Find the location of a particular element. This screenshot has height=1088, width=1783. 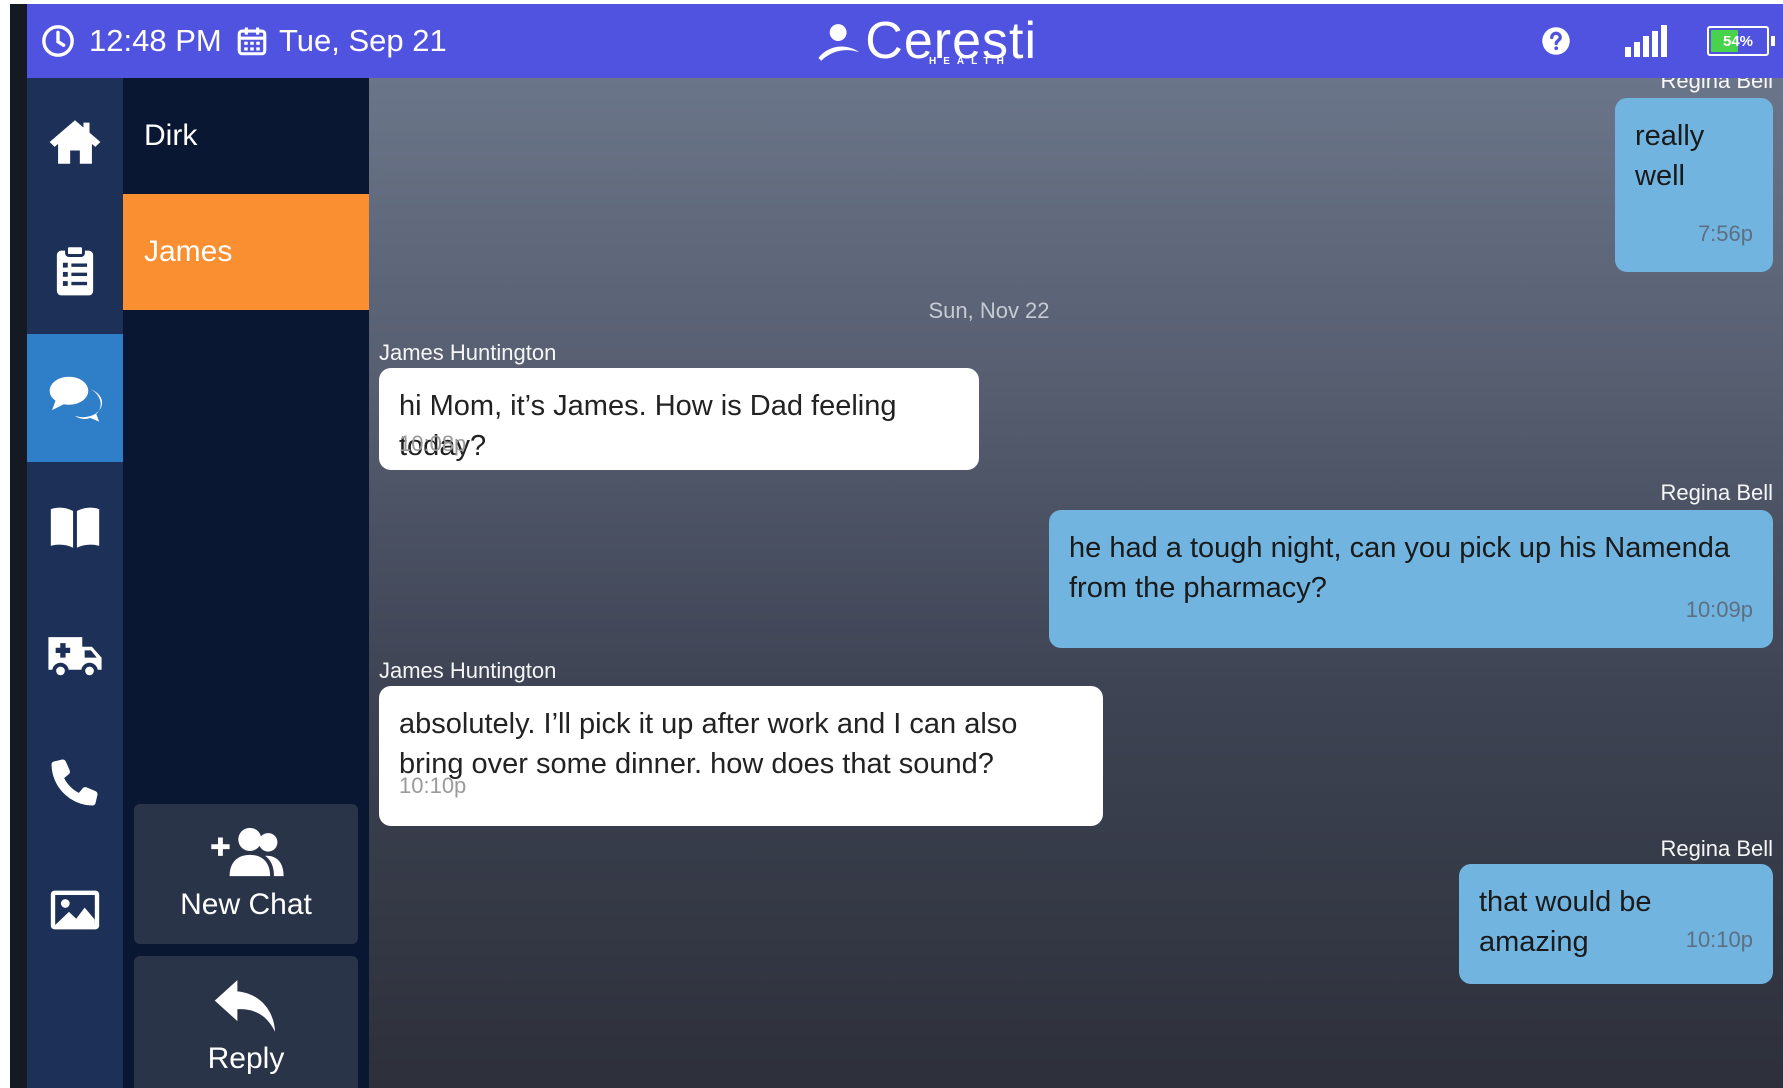

chat-item-label: James is located at coordinates (188, 251).